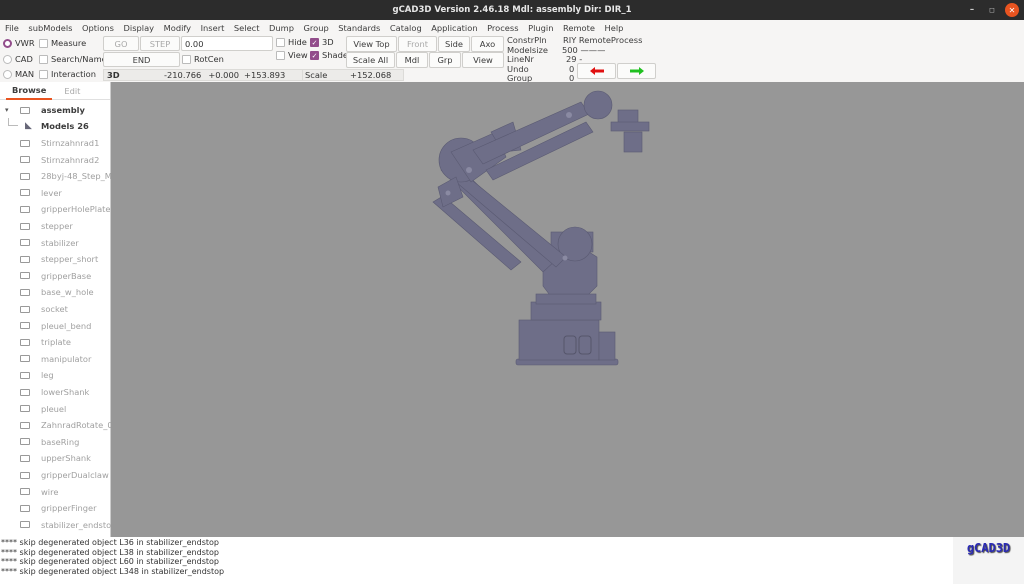 Image resolution: width=1024 pixels, height=584 pixels. I want to click on tree-item: socket, so click(55, 309).